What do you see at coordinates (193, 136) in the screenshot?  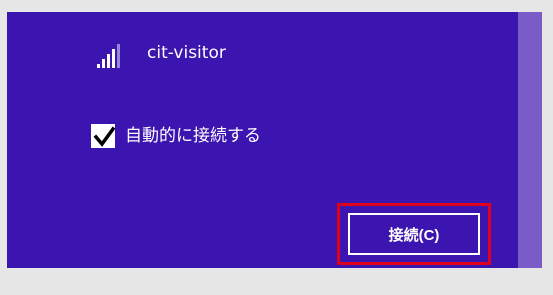 I see `auto-connect-label: 自動的に接続する` at bounding box center [193, 136].